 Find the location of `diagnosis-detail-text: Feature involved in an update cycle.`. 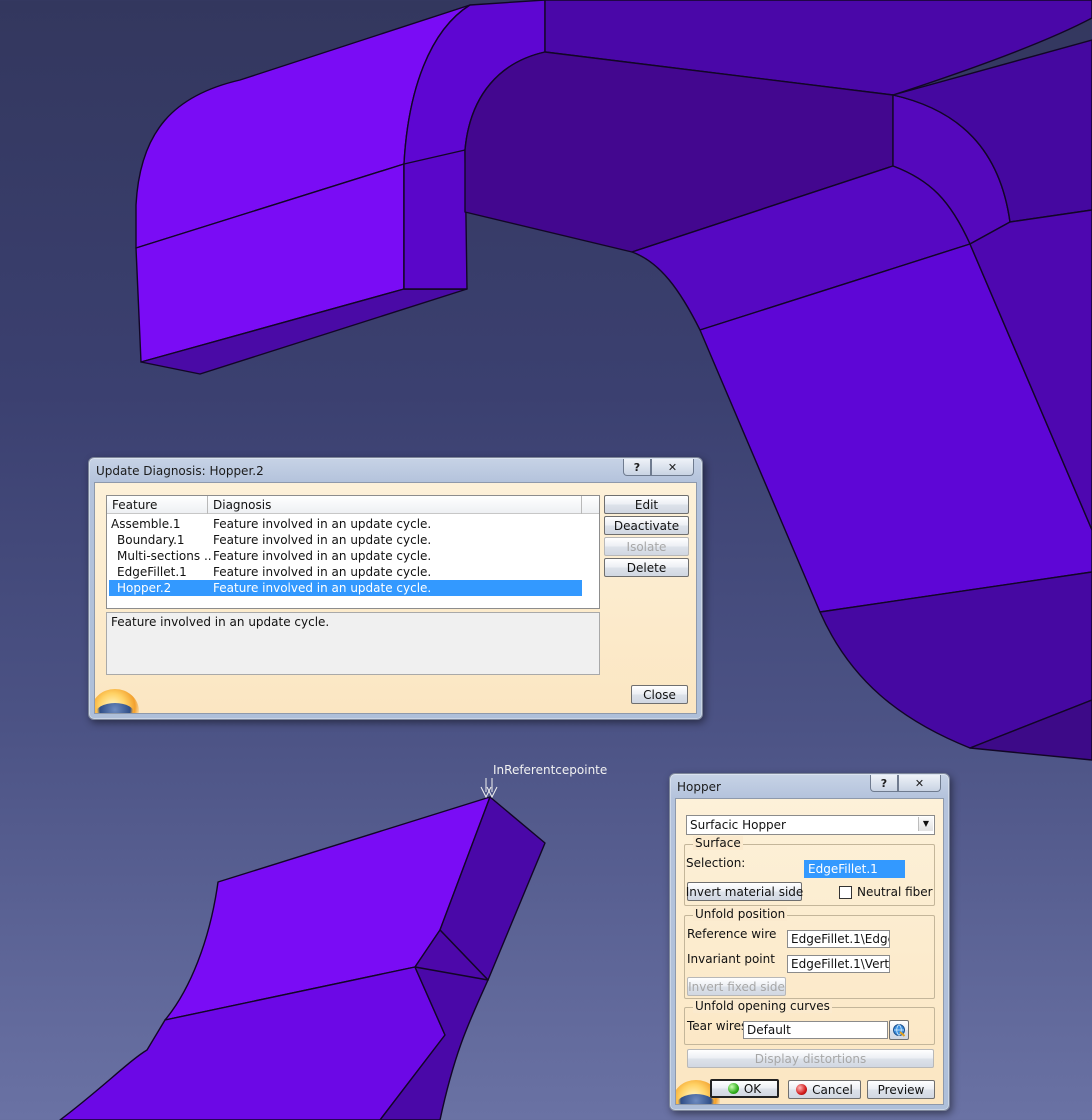

diagnosis-detail-text: Feature involved in an update cycle. is located at coordinates (353, 643).